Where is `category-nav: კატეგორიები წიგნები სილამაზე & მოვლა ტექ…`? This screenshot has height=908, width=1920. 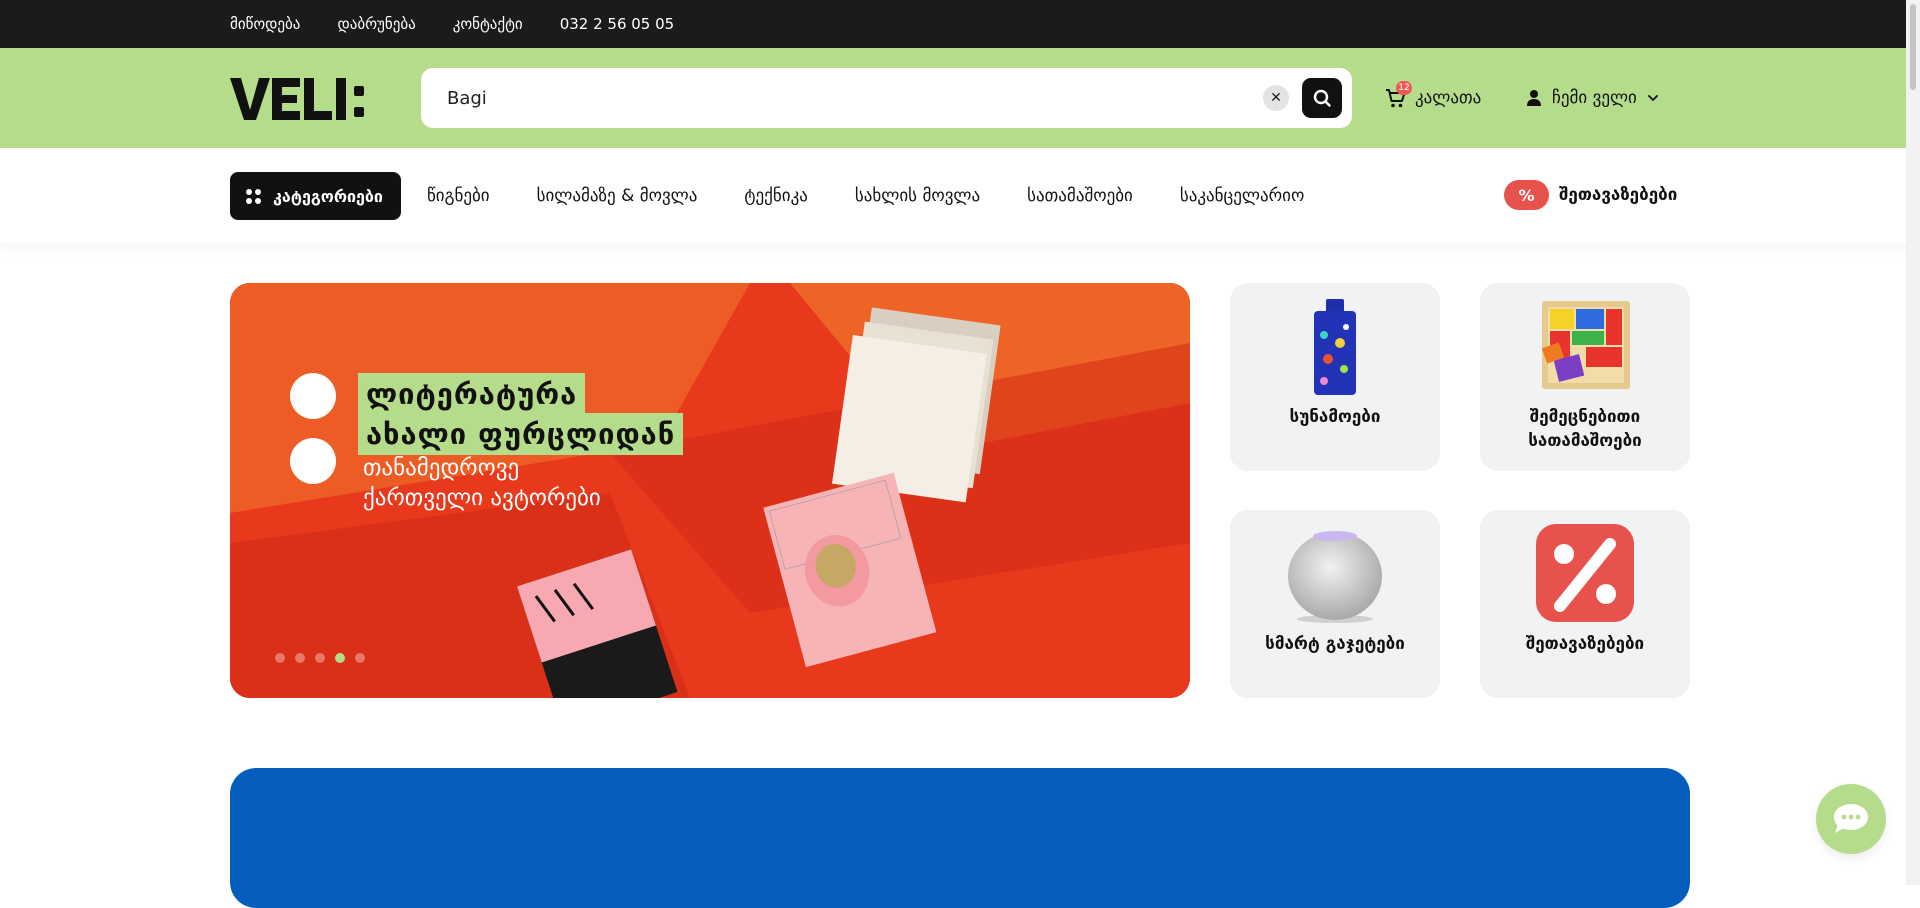
category-nav: კატეგორიები წიგნები სილამაზე & მოვლა ტექ… is located at coordinates (960, 195).